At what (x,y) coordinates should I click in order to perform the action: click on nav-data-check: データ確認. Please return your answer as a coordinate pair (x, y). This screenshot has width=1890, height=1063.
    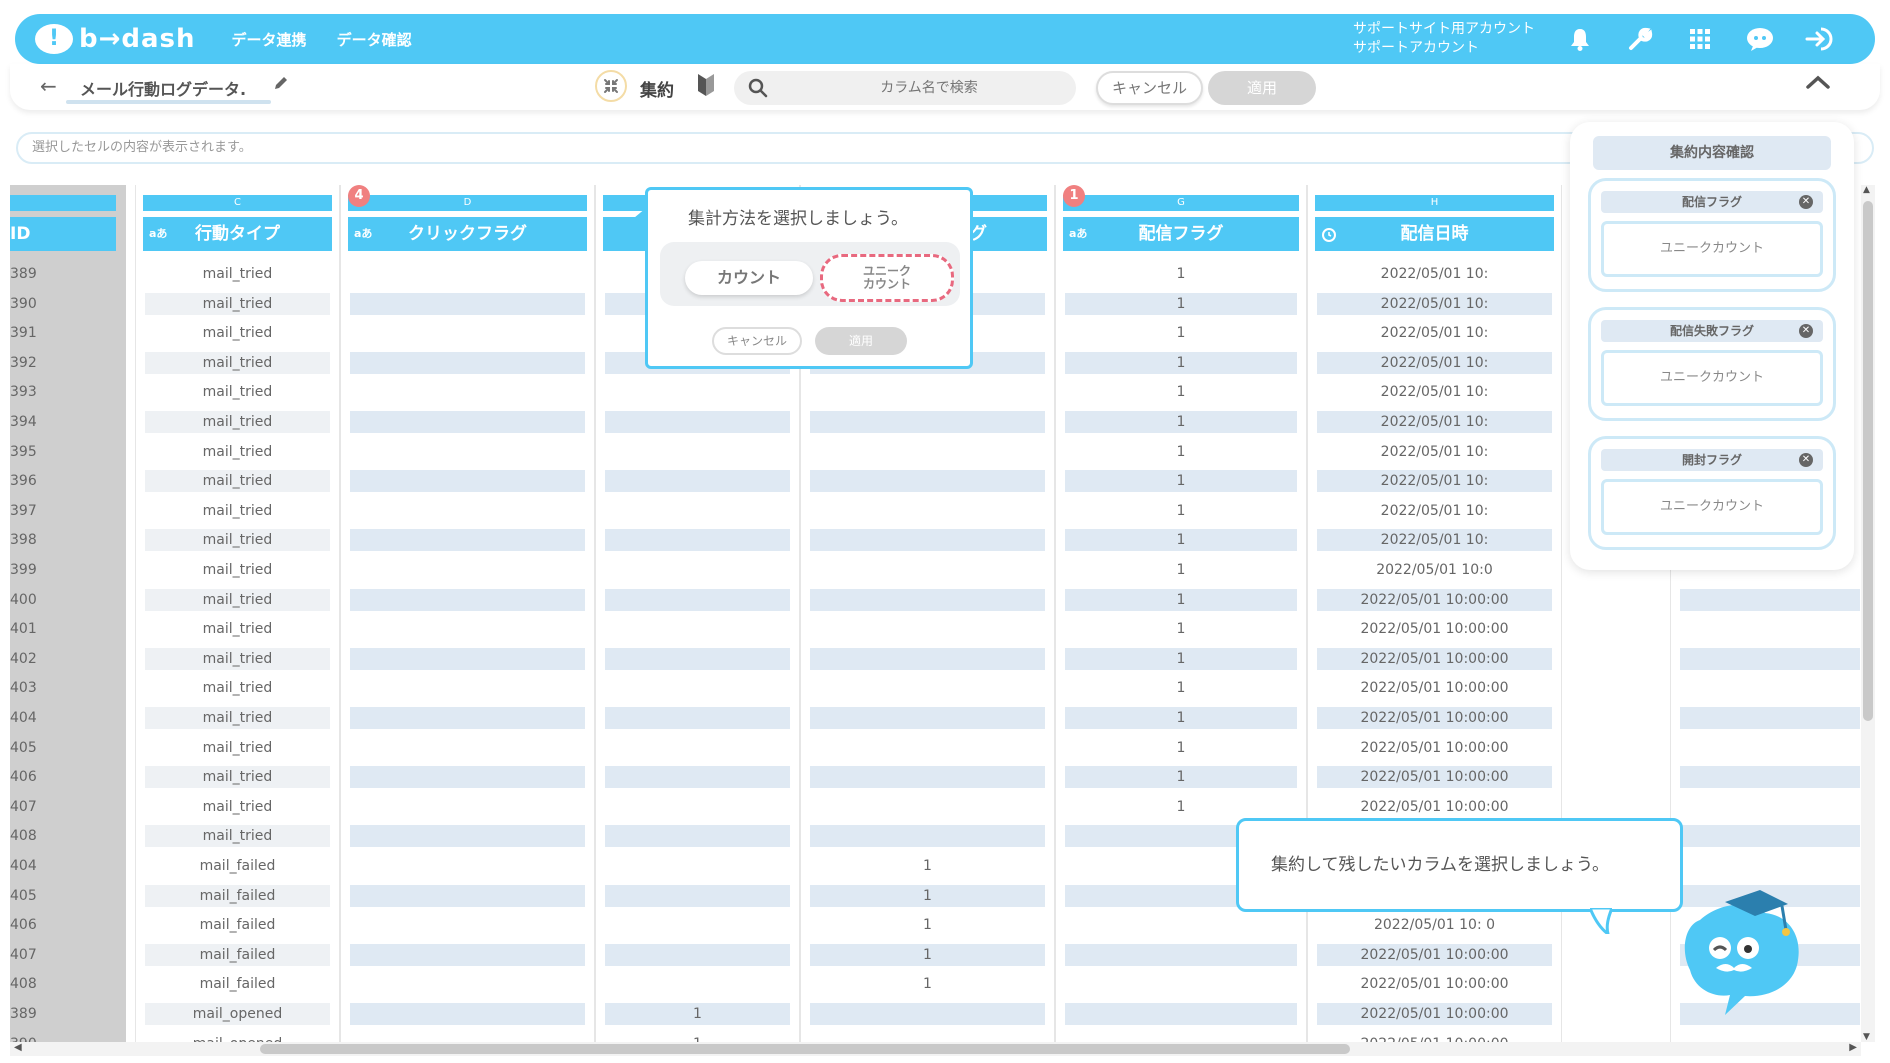
    Looking at the image, I should click on (374, 39).